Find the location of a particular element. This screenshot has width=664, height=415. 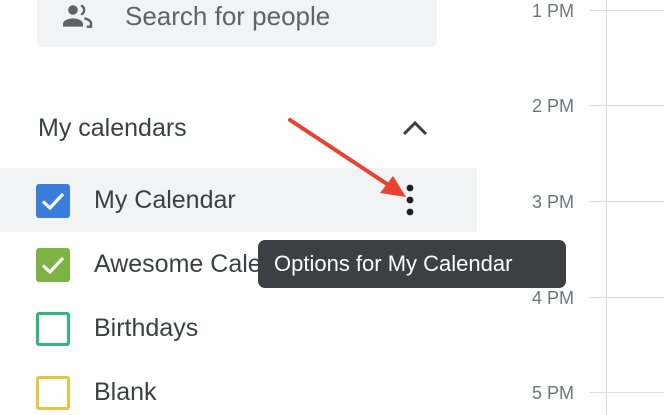

my-calendar-checkbox is located at coordinates (53, 201).